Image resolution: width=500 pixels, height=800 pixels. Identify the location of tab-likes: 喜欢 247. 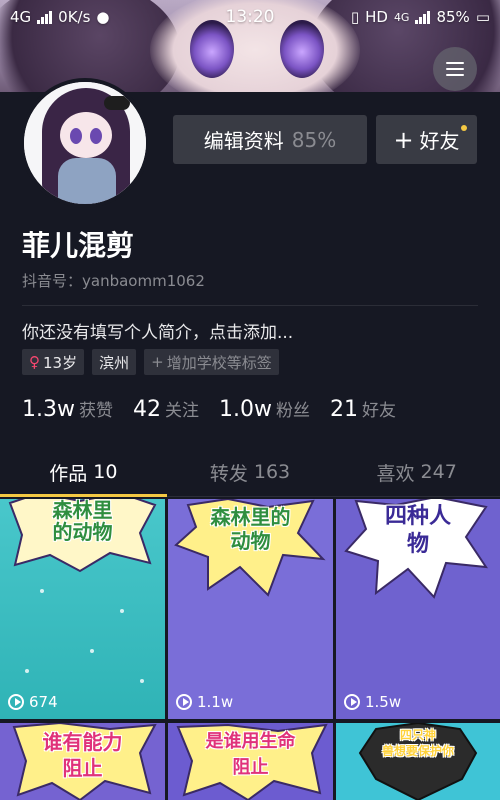
(416, 472).